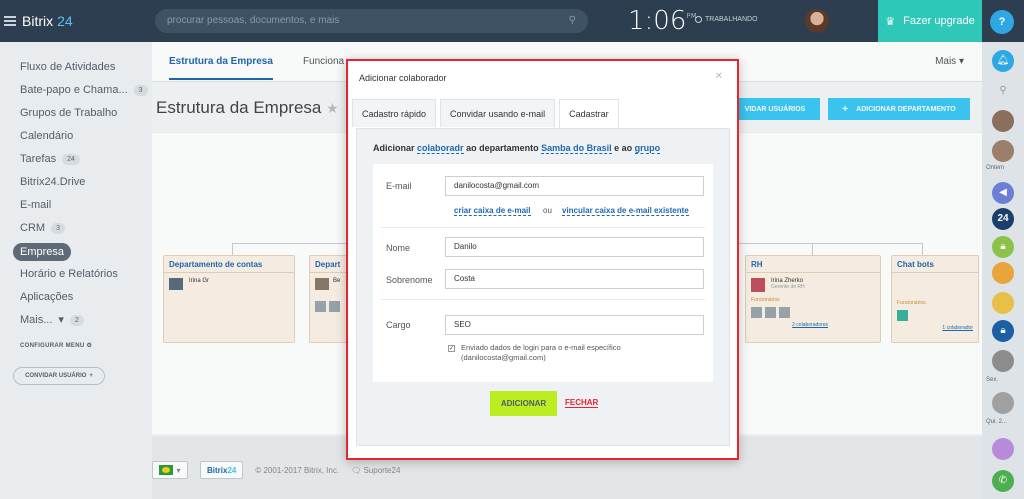 The height and width of the screenshot is (499, 1024). Describe the element at coordinates (398, 248) in the screenshot. I see `name-label: Nome` at that location.